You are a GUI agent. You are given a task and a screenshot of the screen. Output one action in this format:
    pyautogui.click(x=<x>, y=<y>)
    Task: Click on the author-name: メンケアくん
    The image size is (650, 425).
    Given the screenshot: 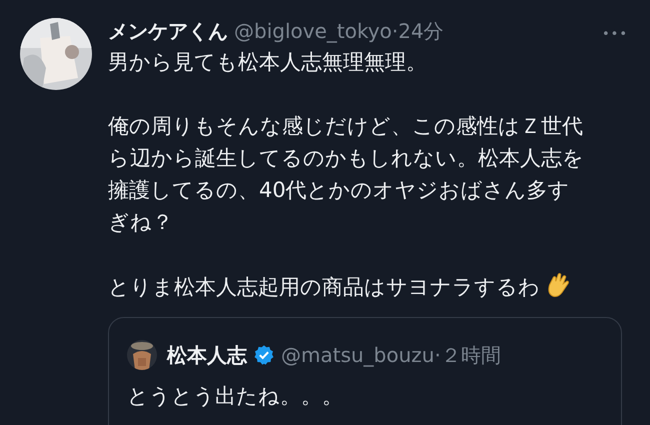 What is the action you would take?
    pyautogui.click(x=168, y=31)
    